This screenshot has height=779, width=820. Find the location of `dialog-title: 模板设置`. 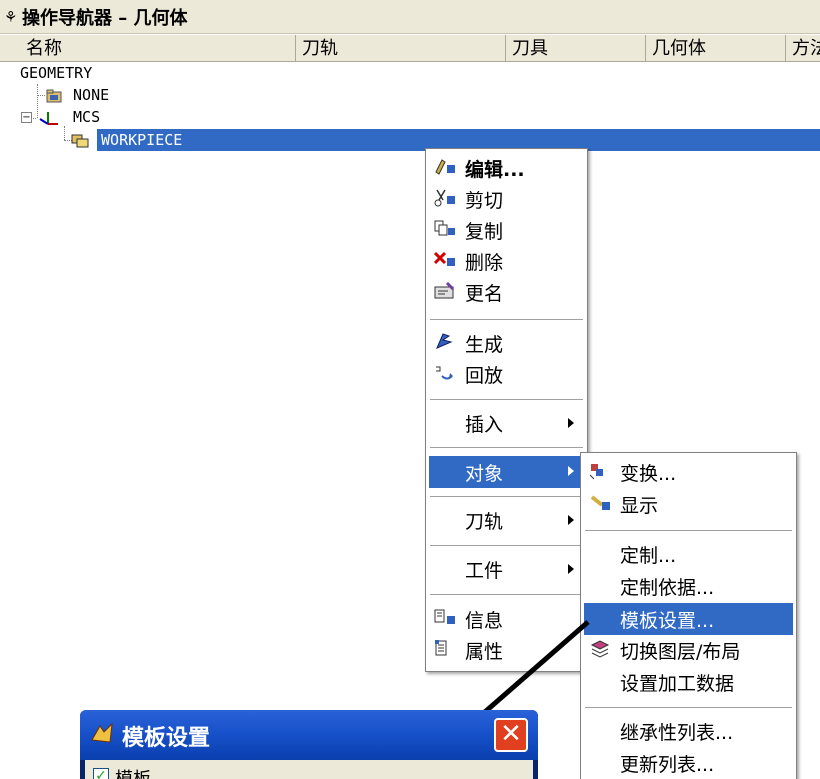

dialog-title: 模板设置 is located at coordinates (166, 738).